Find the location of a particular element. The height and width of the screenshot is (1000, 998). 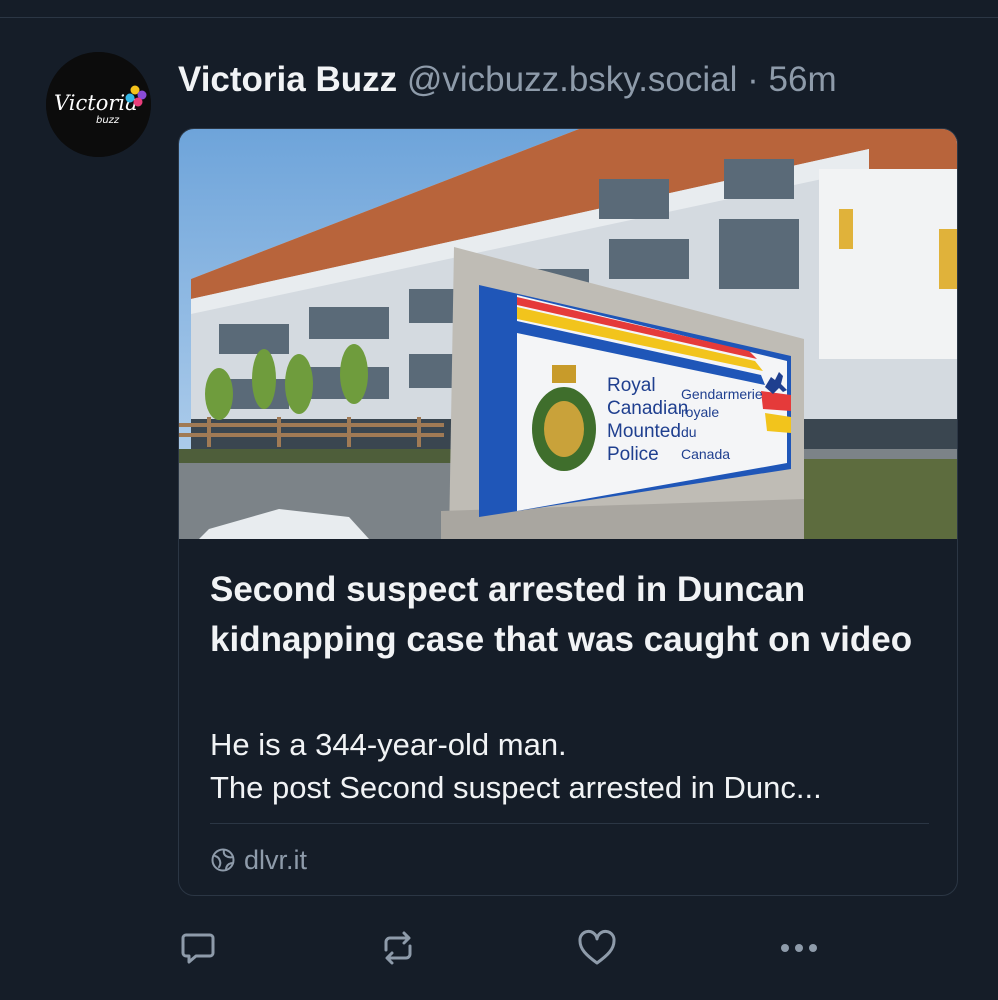

reply-button is located at coordinates (198, 948).